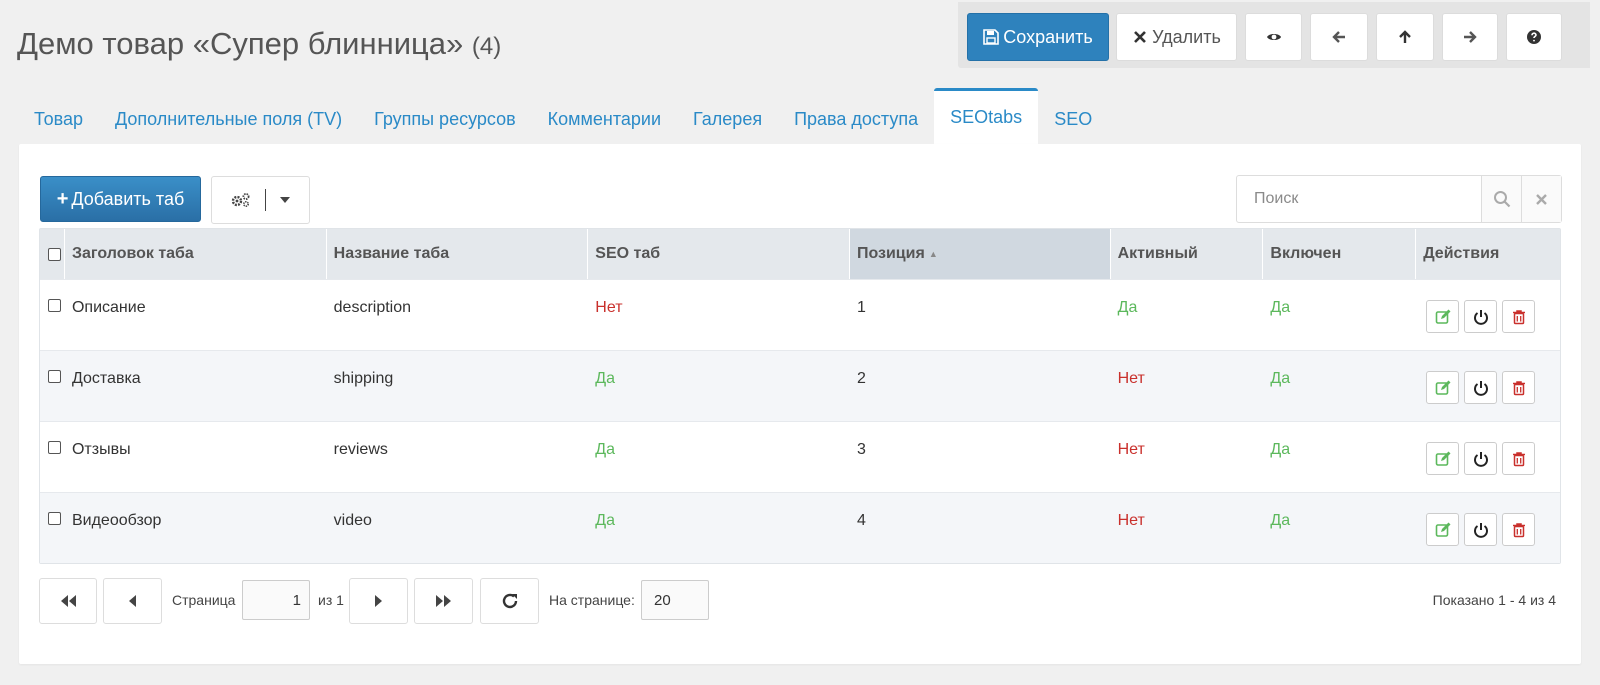 The image size is (1600, 685). I want to click on previous-resource-button, so click(1339, 37).